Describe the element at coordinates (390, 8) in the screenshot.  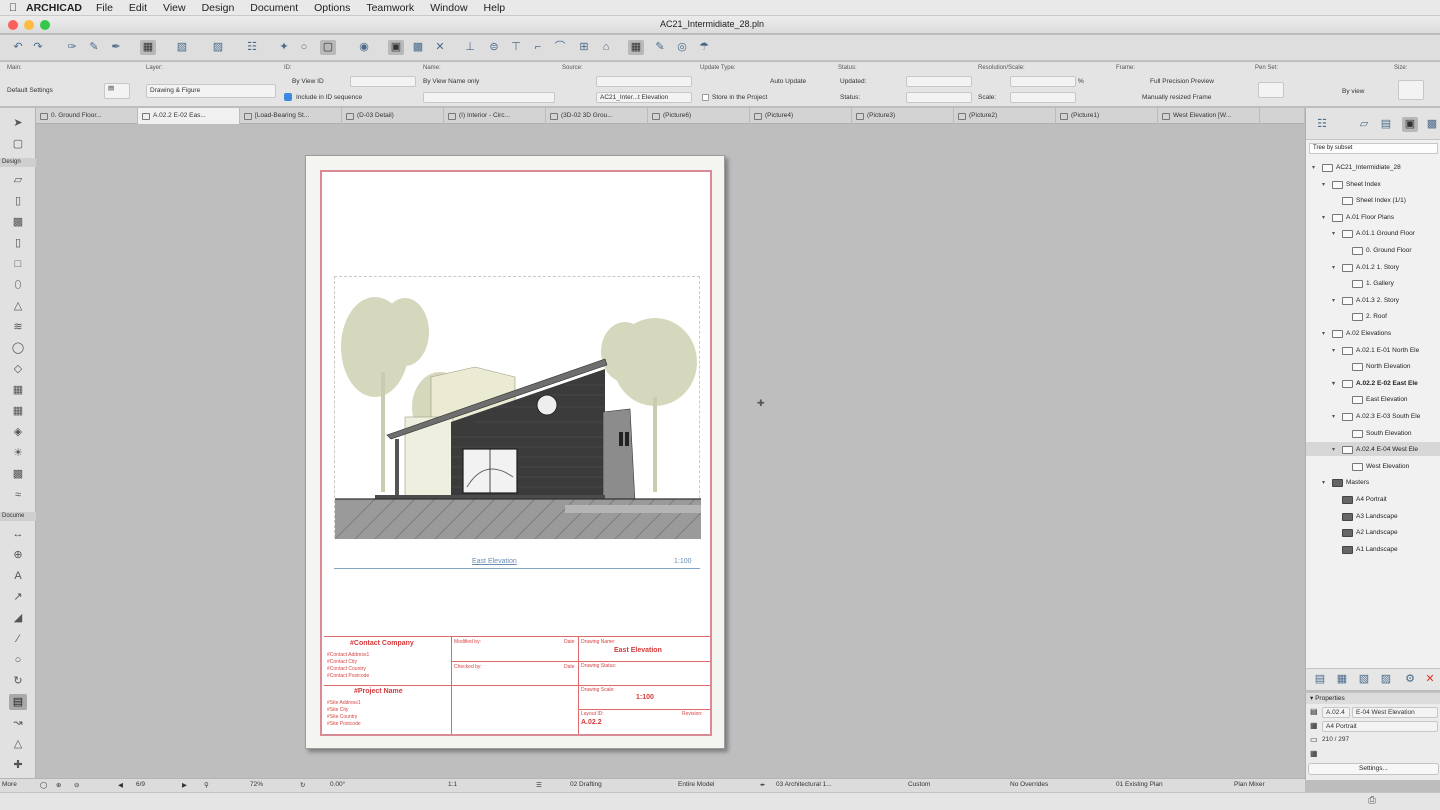
I see `menu-teamwork: Teamwork` at that location.